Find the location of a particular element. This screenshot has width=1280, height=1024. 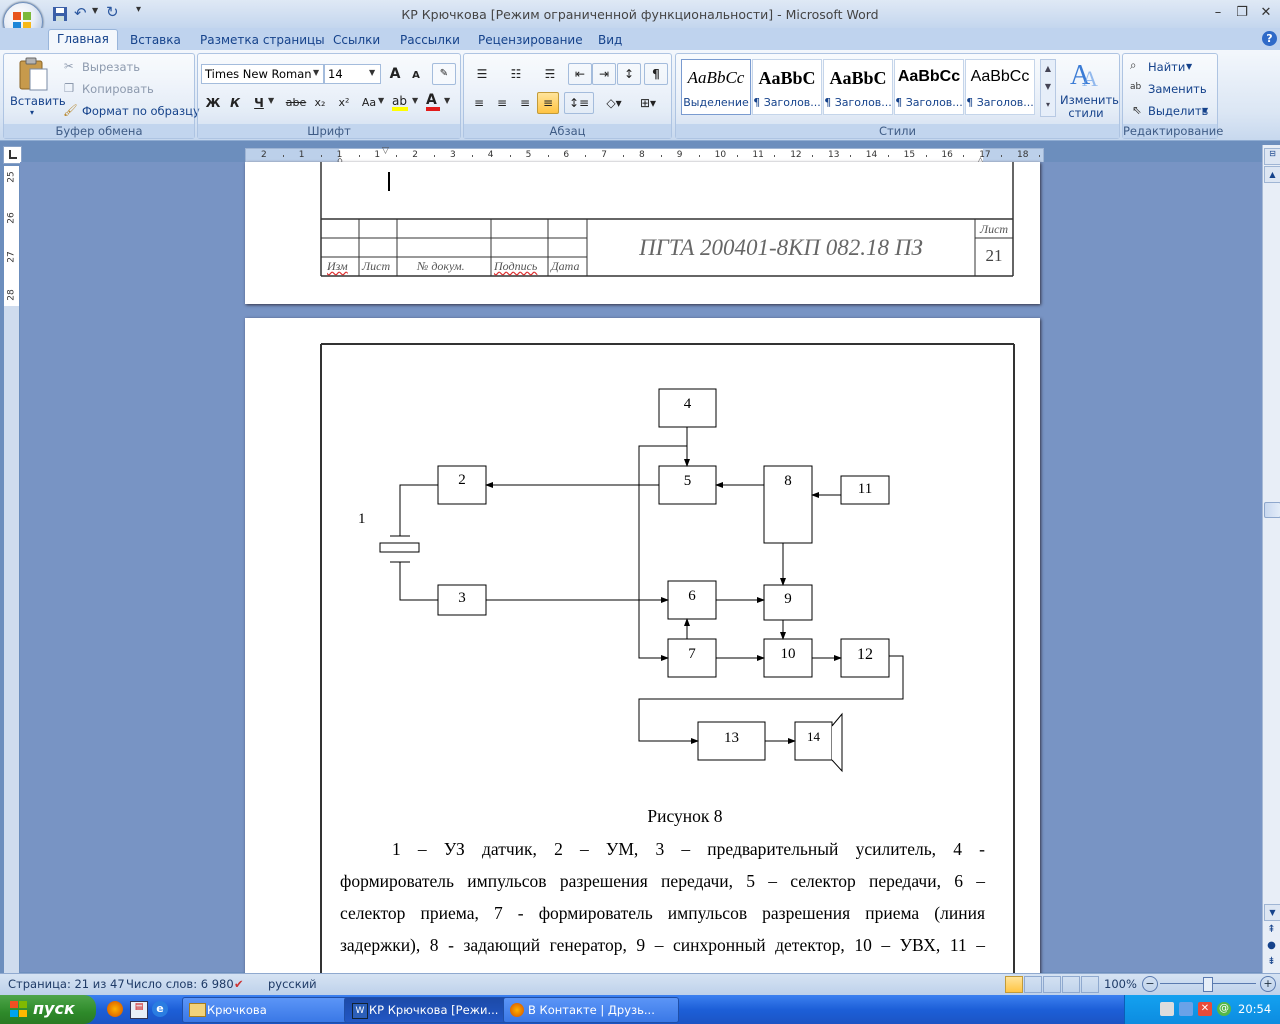

copy-button: Копировать is located at coordinates (118, 89).